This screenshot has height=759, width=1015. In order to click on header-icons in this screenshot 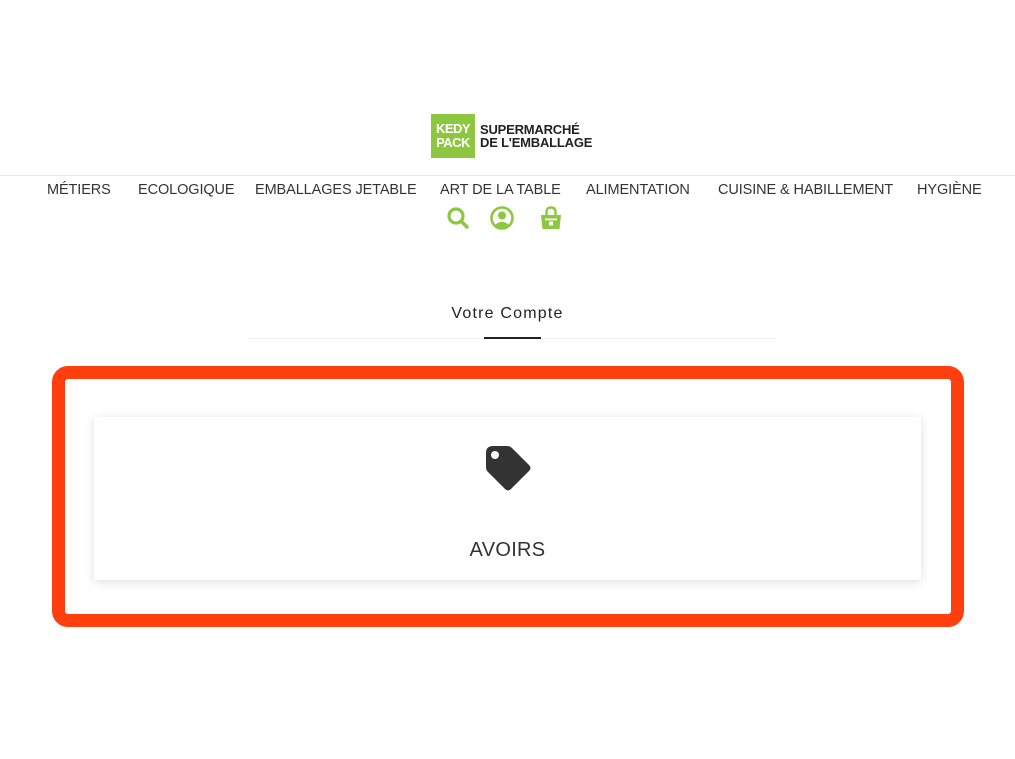, I will do `click(507, 219)`.